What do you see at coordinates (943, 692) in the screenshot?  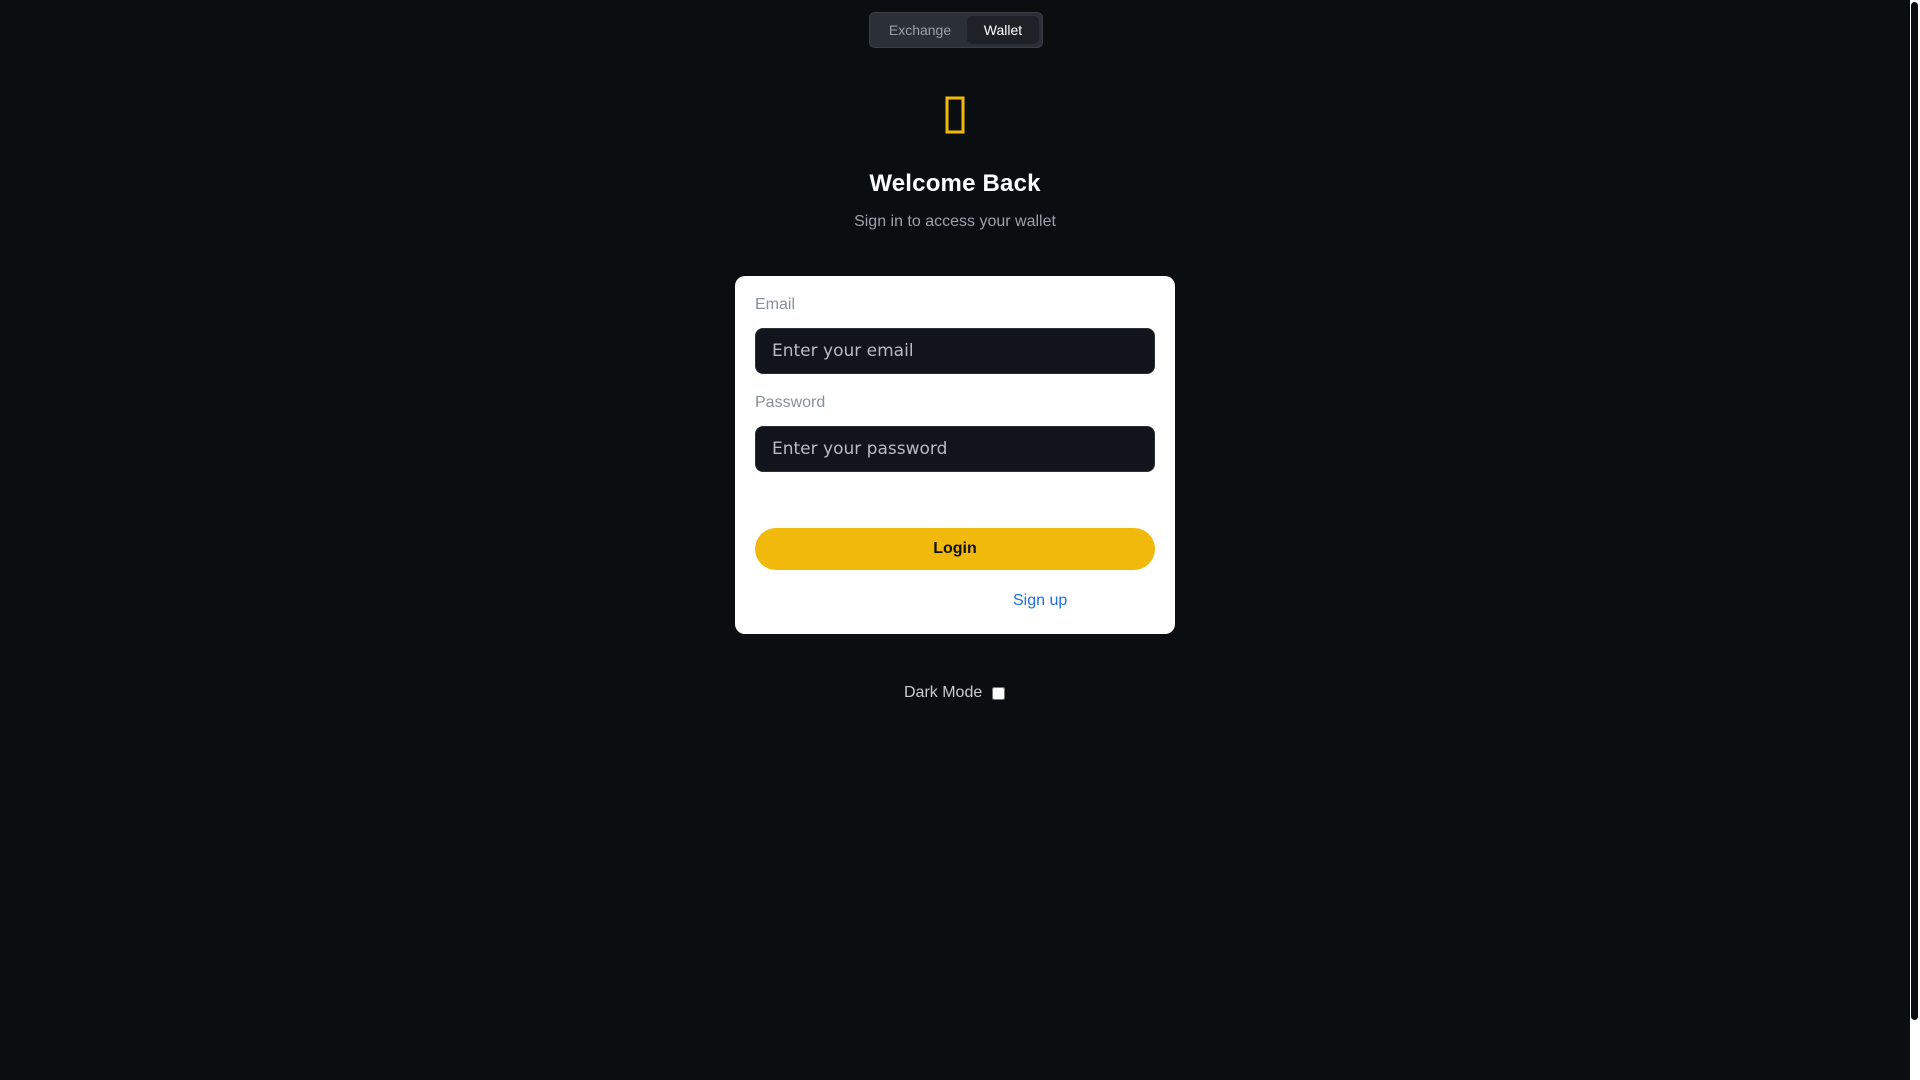 I see `dark-mode-label: Dark Mode` at bounding box center [943, 692].